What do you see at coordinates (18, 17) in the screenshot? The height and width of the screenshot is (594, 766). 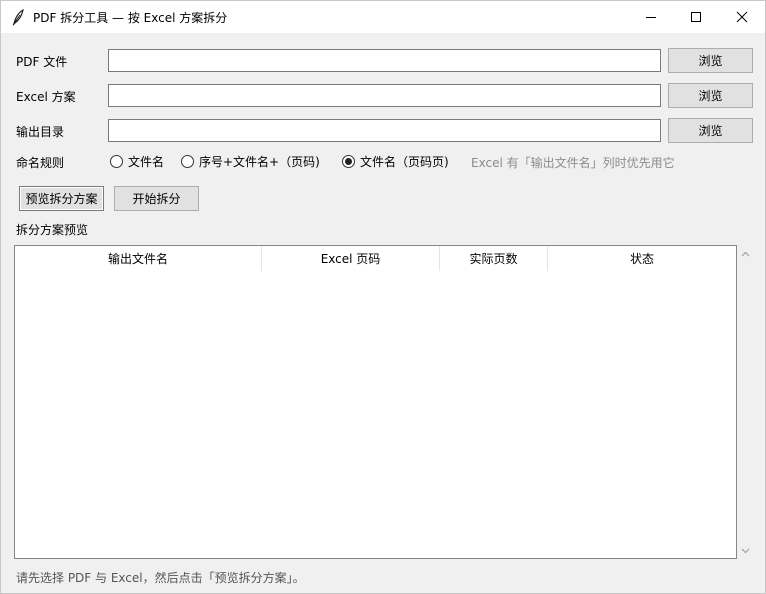 I see `feather-icon` at bounding box center [18, 17].